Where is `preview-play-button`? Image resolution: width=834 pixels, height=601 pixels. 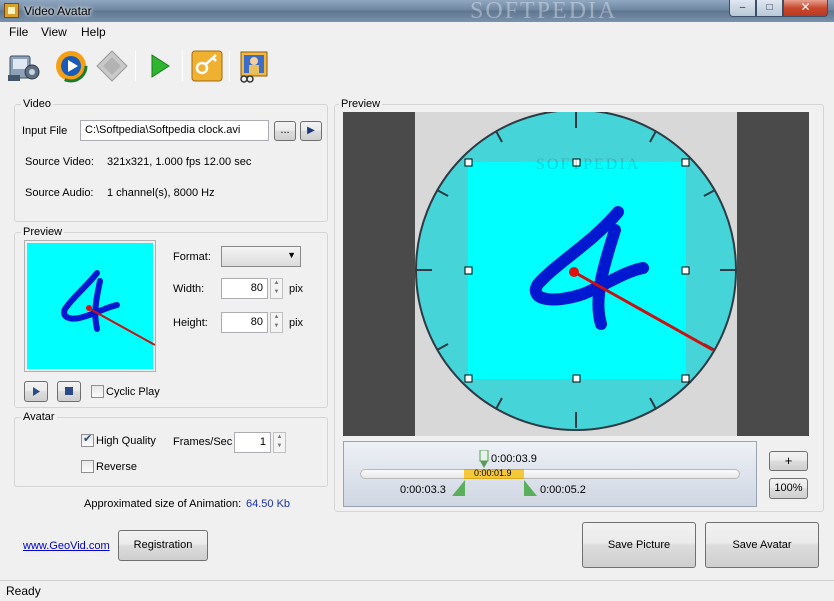
preview-play-button is located at coordinates (36, 391).